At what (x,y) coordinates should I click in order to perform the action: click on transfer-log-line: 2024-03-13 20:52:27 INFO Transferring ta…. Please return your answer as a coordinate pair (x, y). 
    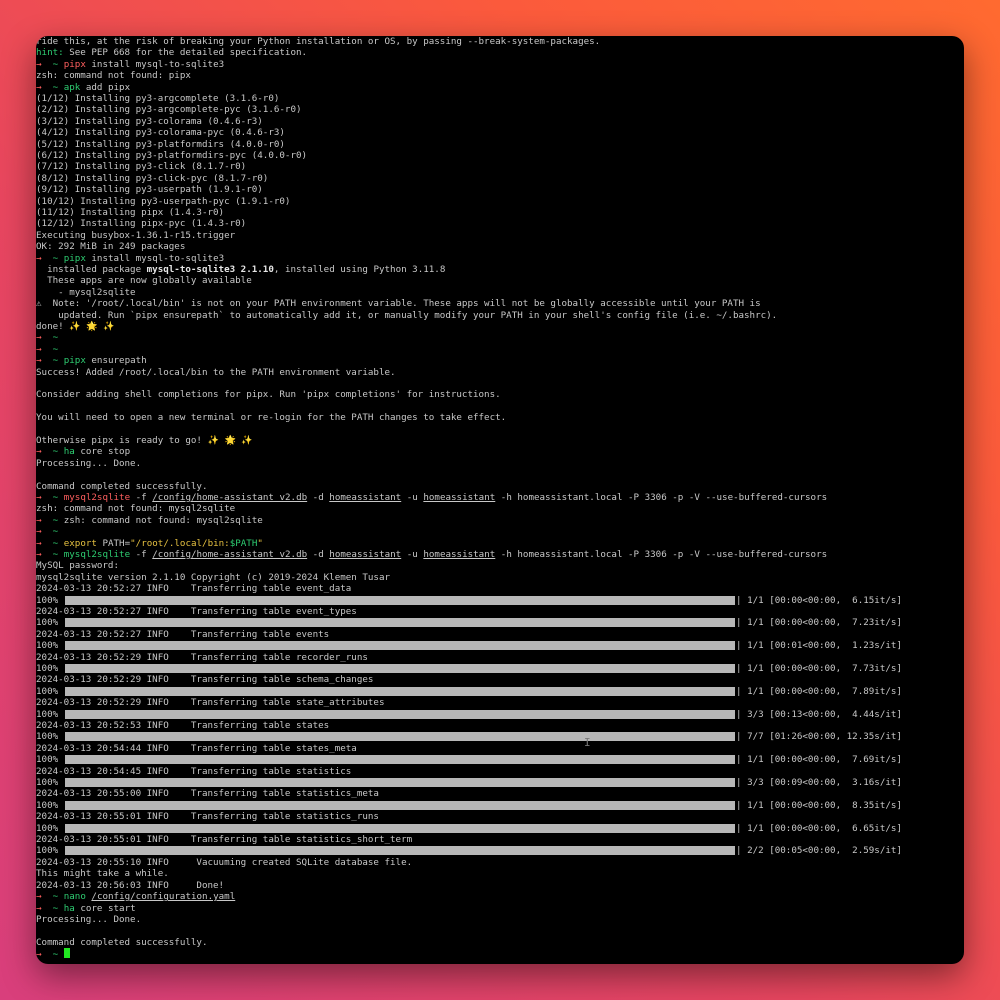
    Looking at the image, I should click on (194, 589).